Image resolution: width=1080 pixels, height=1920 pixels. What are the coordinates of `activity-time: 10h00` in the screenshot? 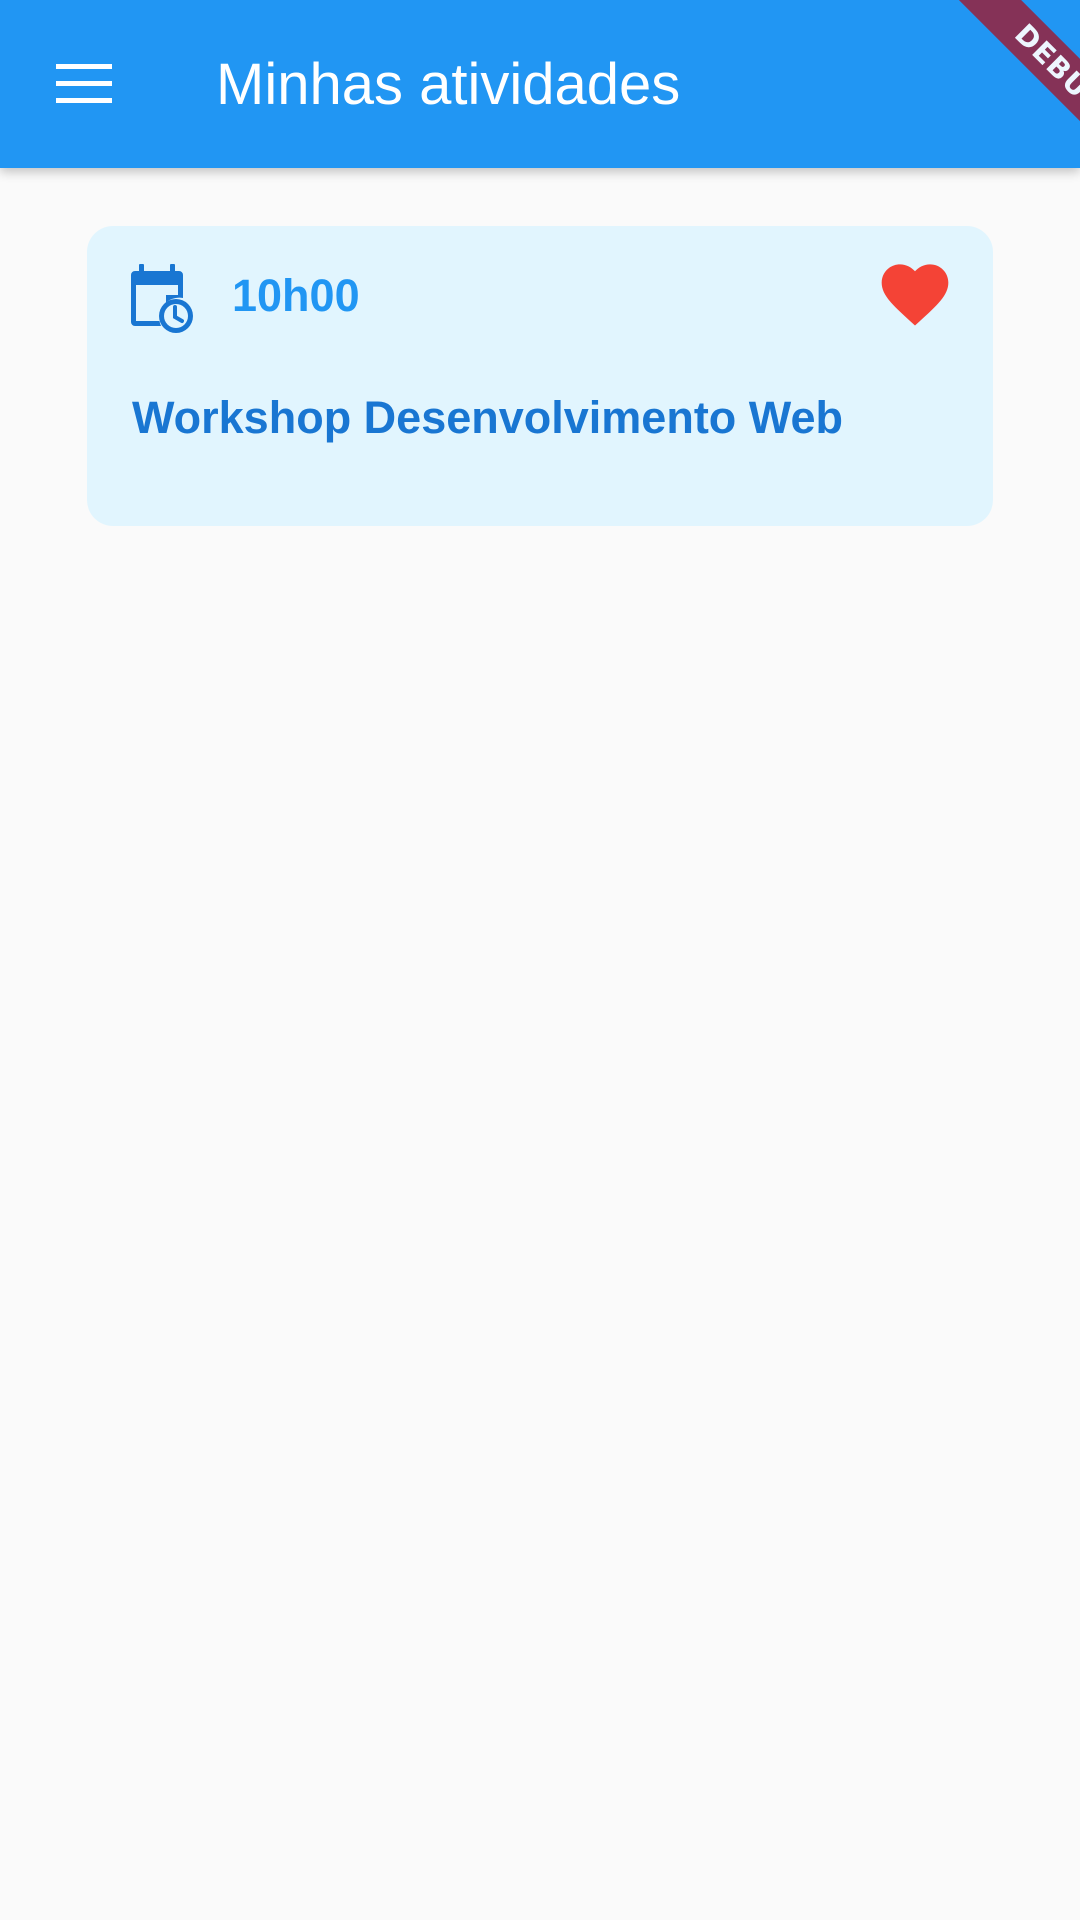 It's located at (296, 295).